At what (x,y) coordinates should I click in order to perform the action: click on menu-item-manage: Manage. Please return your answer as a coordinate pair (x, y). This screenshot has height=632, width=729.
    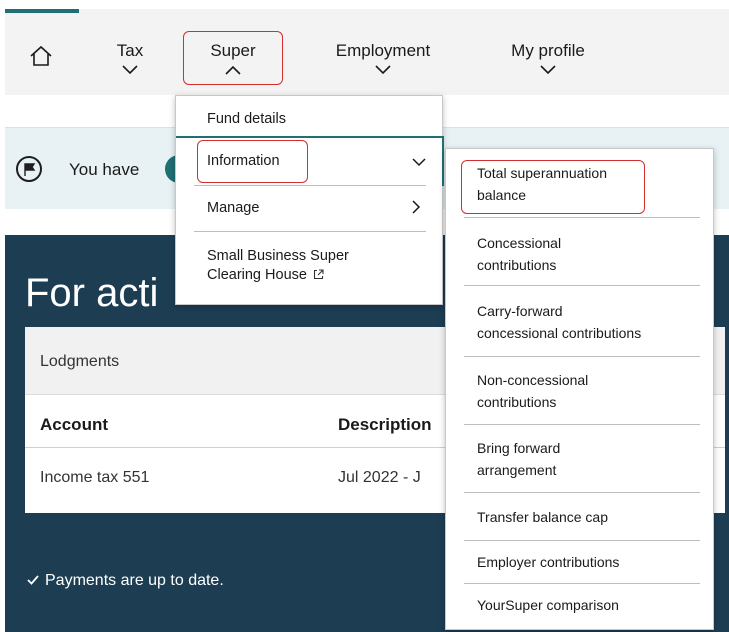
    Looking at the image, I should click on (233, 208).